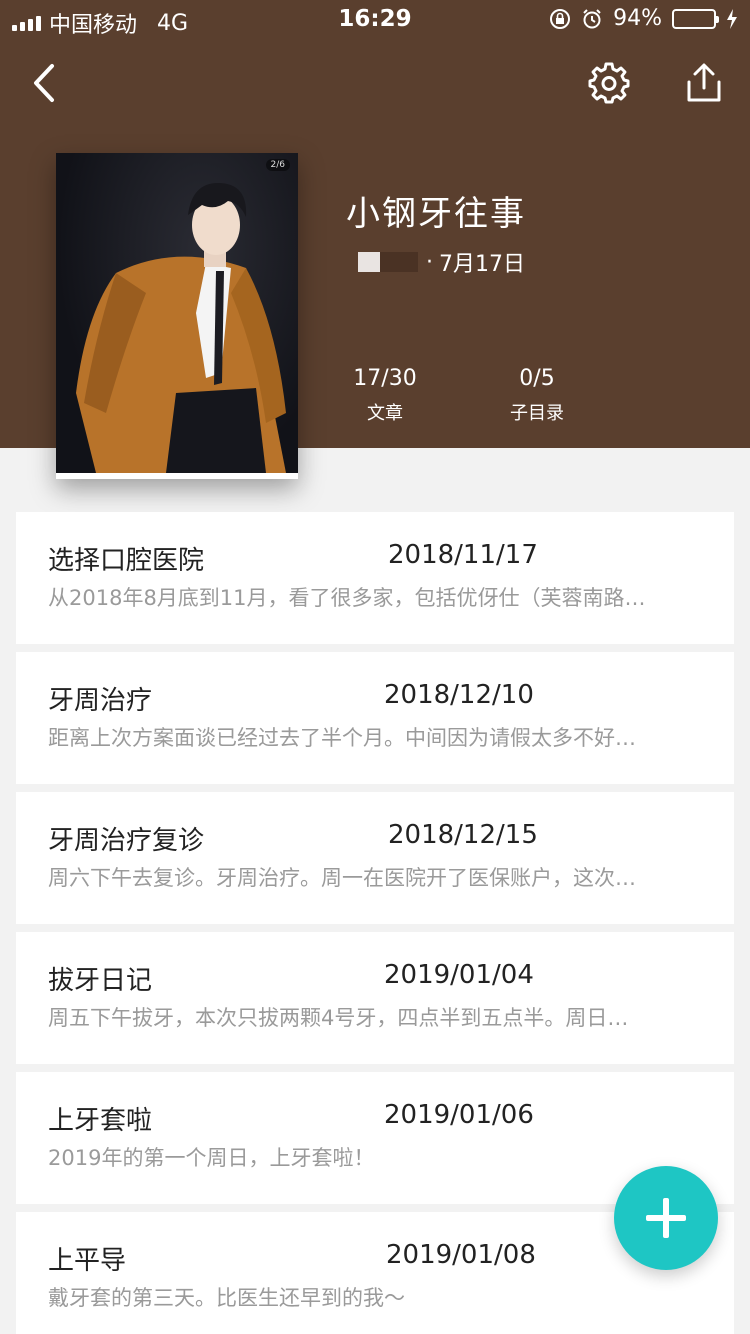 Image resolution: width=750 pixels, height=1334 pixels. I want to click on back-icon, so click(46, 83).